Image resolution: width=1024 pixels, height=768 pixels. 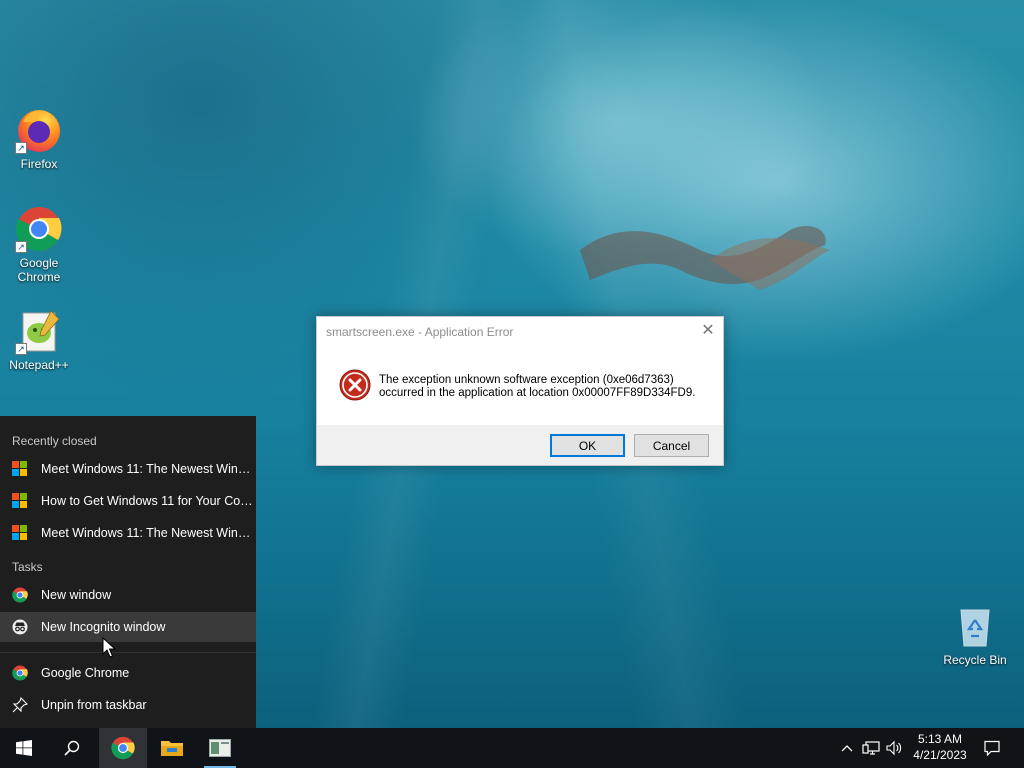 What do you see at coordinates (671, 445) in the screenshot?
I see `cancel-button: Cancel` at bounding box center [671, 445].